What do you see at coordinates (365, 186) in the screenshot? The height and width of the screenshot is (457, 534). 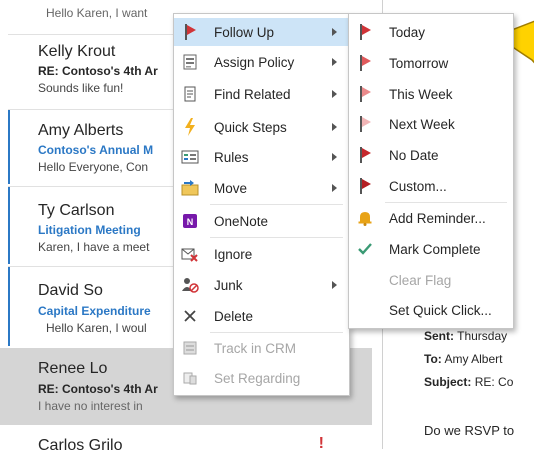 I see `flag-custom-icon` at bounding box center [365, 186].